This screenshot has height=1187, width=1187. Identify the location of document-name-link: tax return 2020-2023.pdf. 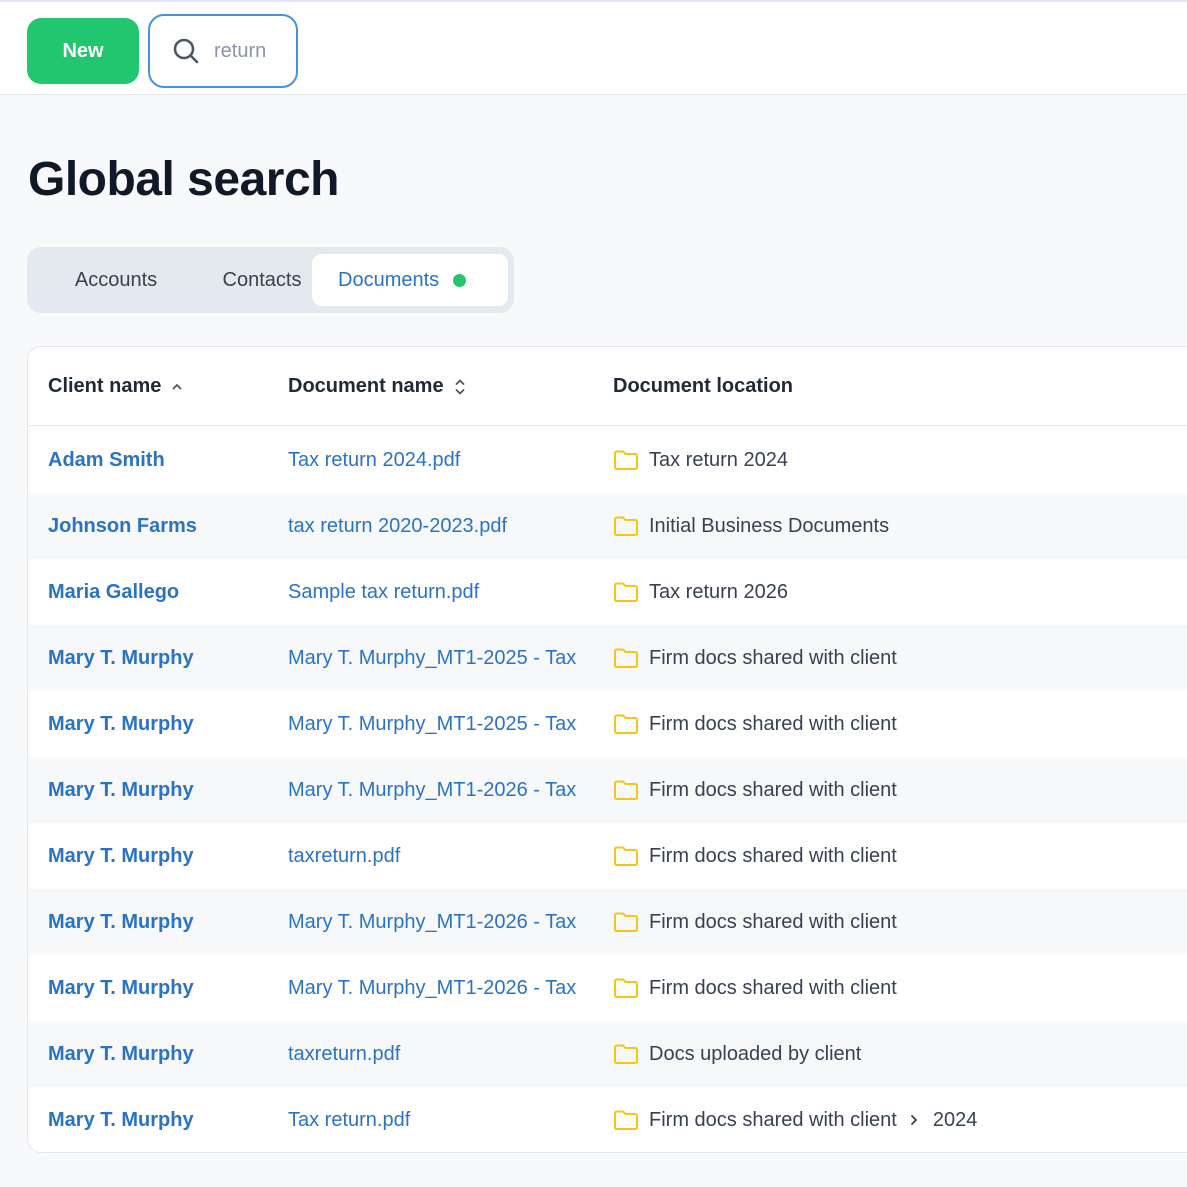
(439, 526).